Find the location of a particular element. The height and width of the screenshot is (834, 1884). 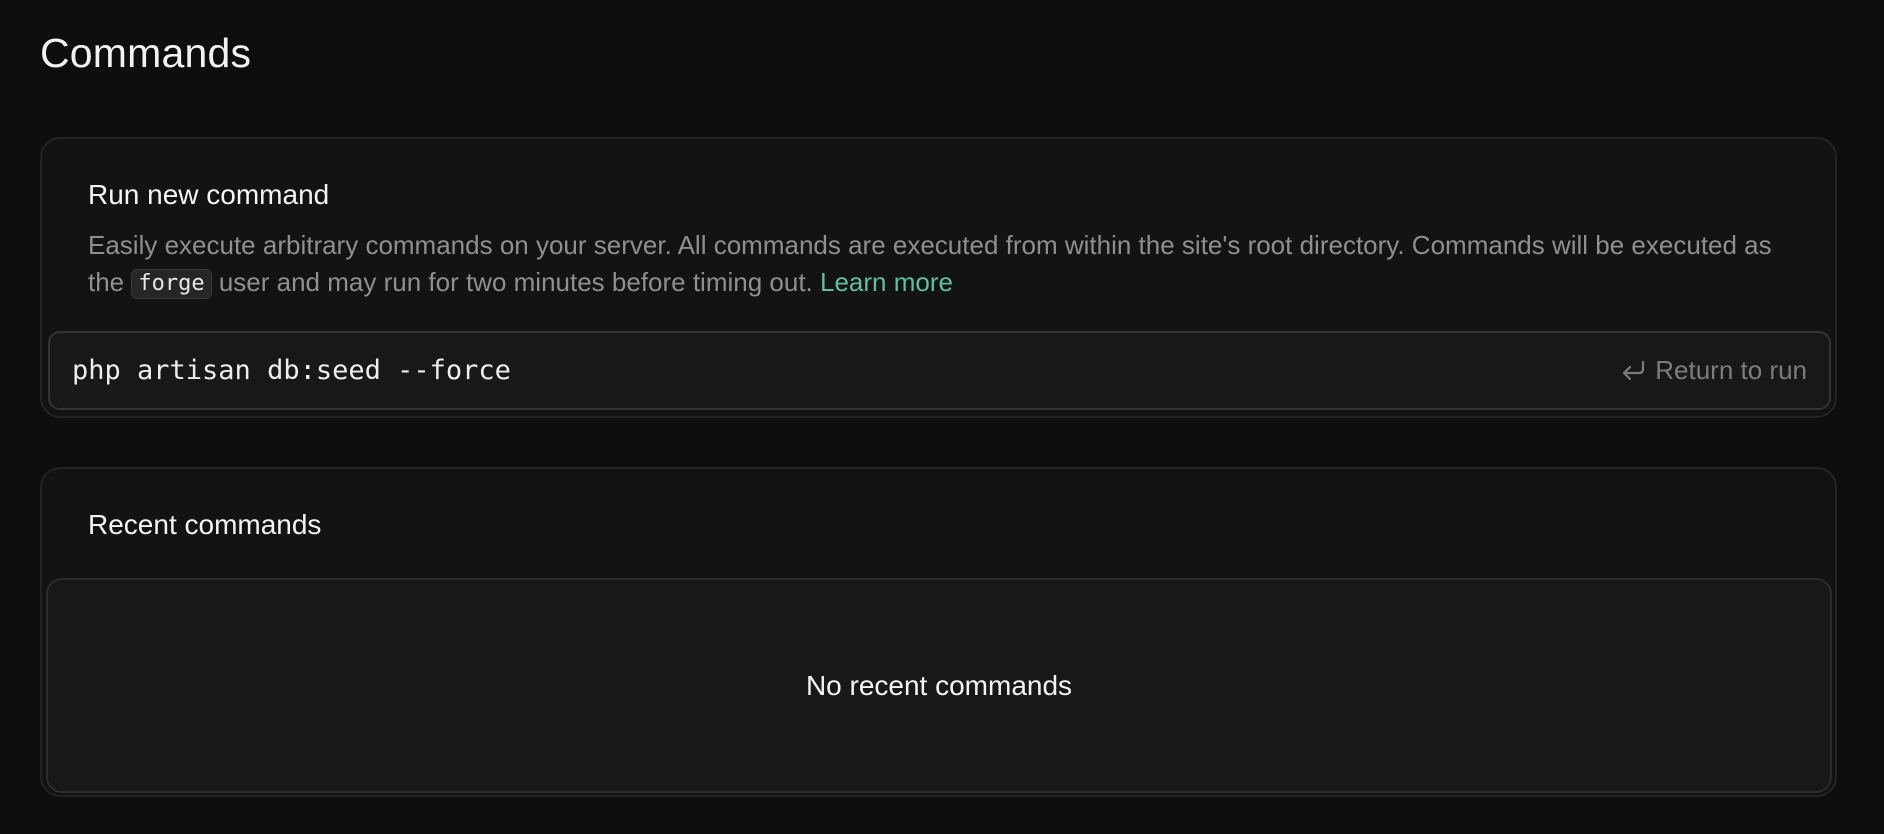

return-arrow-icon is located at coordinates (1634, 371).